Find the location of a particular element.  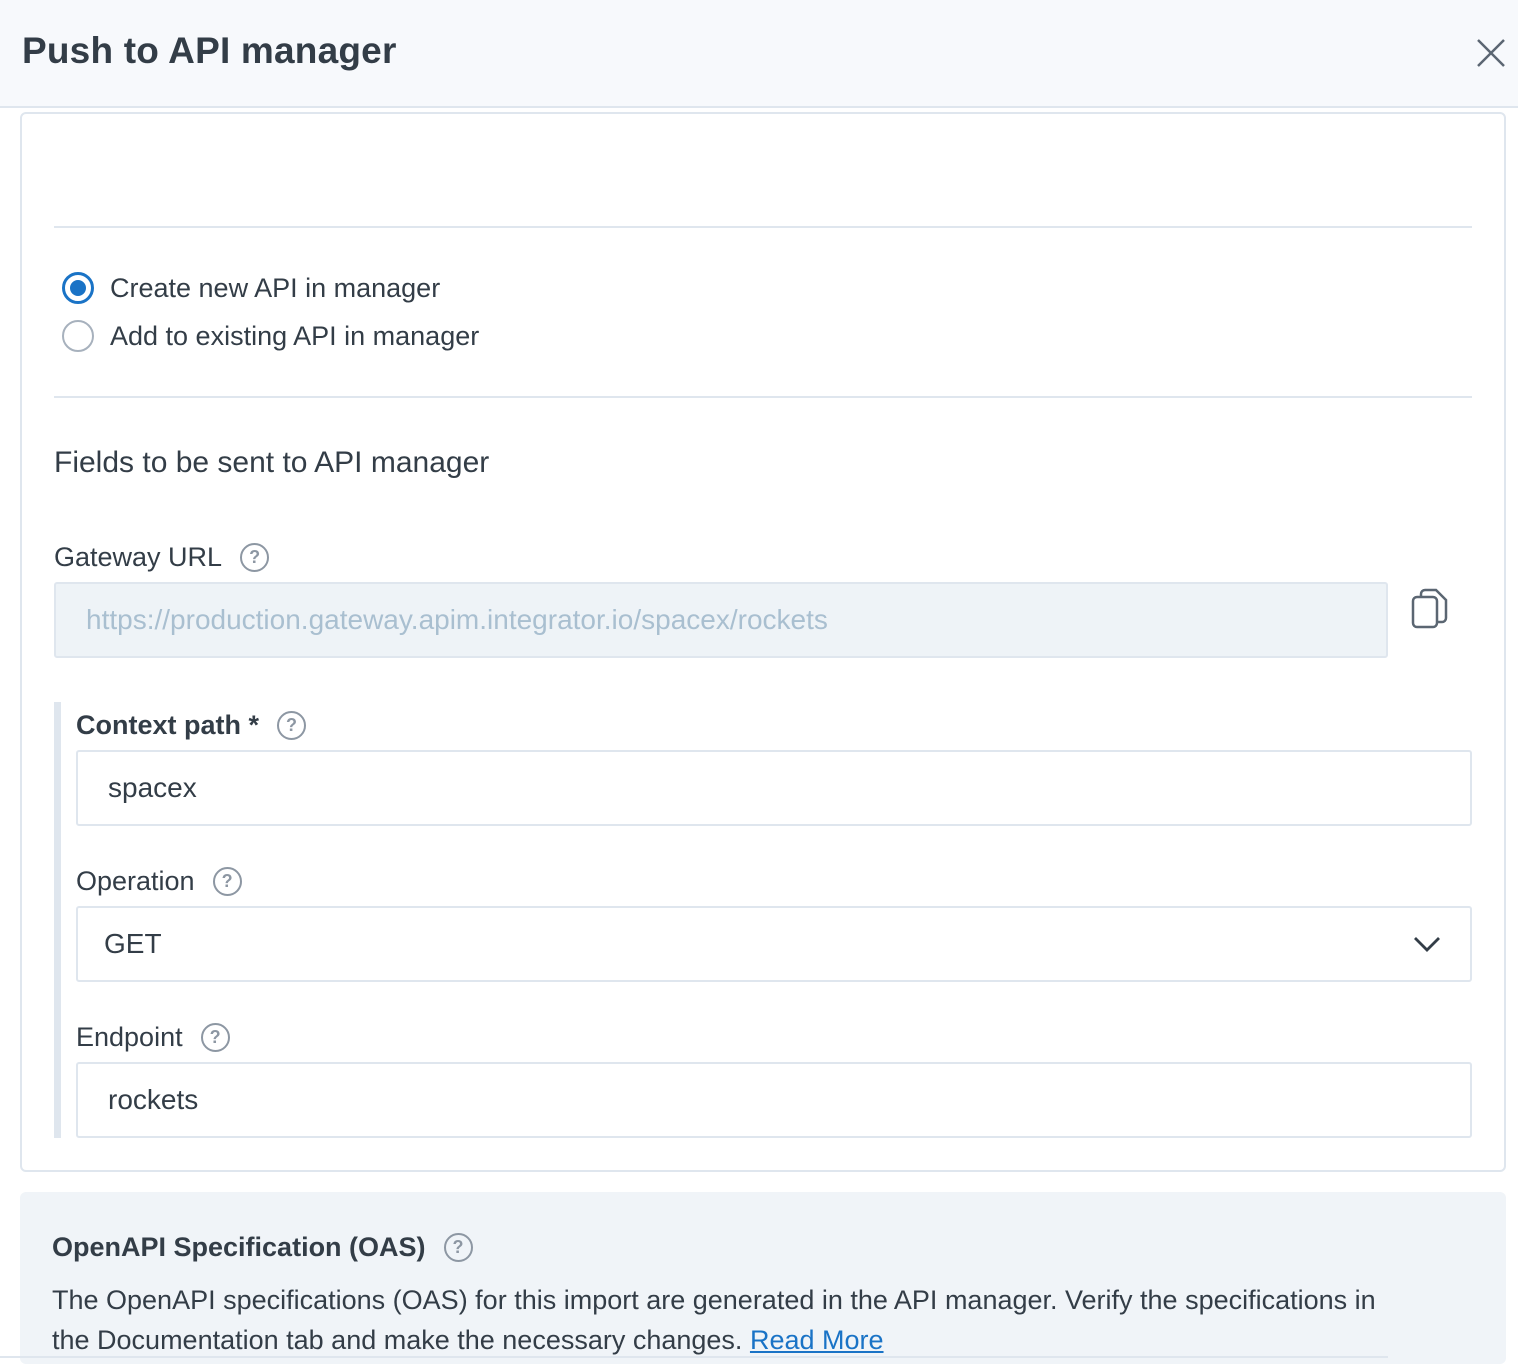

copy-button is located at coordinates (1430, 610).